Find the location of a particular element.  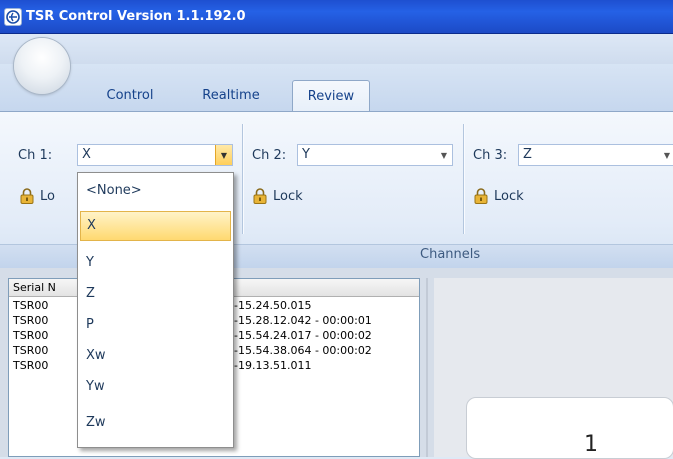

app-icon is located at coordinates (13, 17).